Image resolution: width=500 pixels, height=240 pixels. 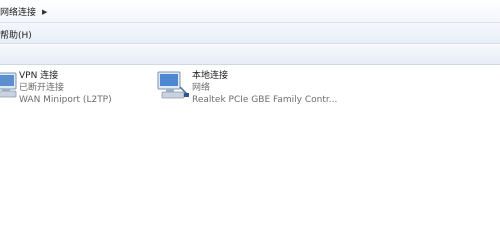 I want to click on breadcrumb-item-network-connections: 网络连接, so click(x=18, y=11).